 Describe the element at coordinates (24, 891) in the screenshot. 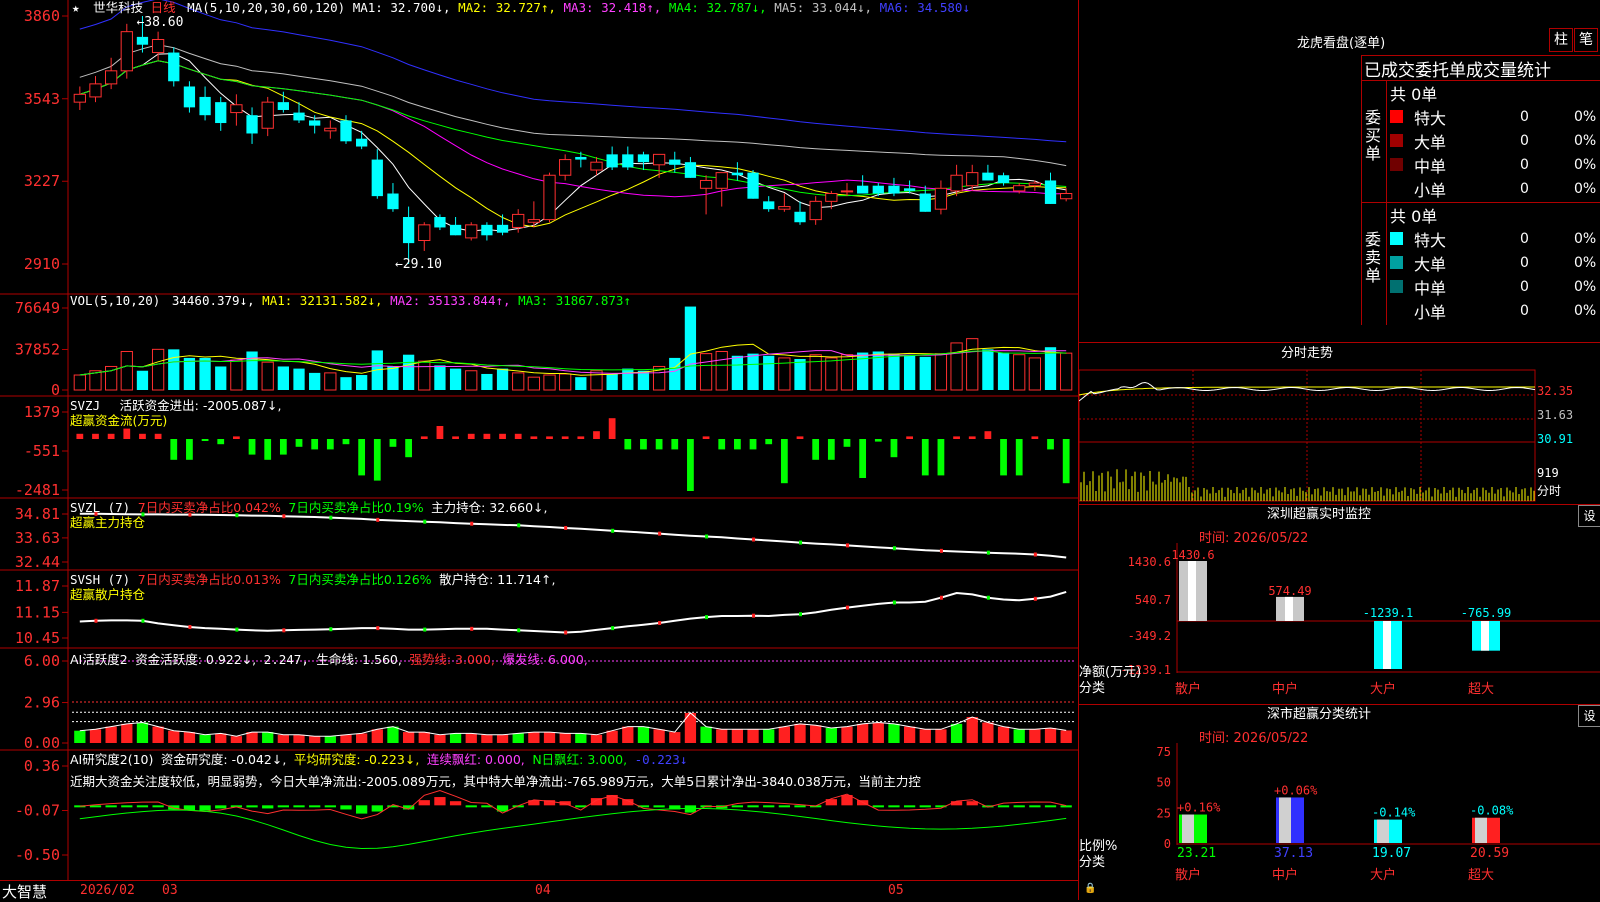

I see `brand-logo: 大智慧` at that location.